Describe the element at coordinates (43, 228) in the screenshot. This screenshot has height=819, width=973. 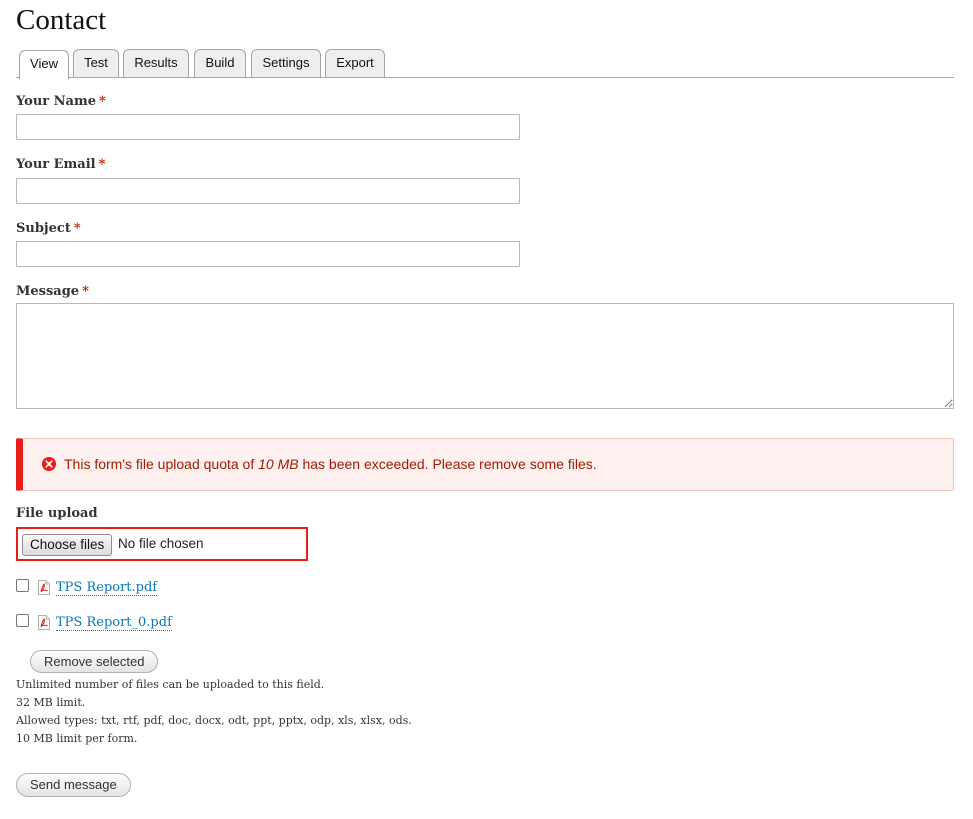
I see `subject-label-text: Subject` at that location.